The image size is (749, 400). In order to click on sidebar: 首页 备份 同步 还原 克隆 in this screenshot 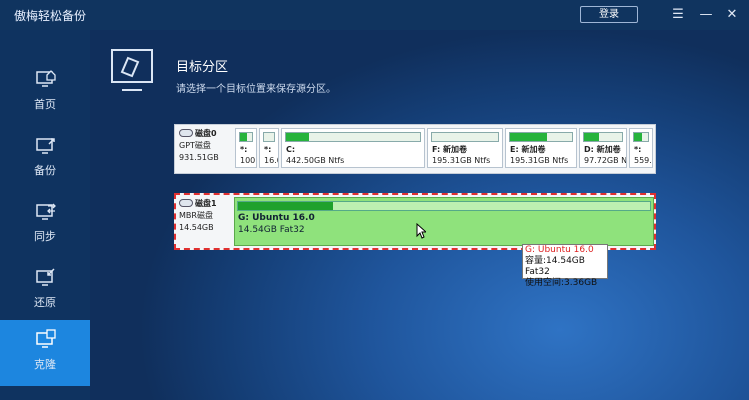, I will do `click(45, 215)`.